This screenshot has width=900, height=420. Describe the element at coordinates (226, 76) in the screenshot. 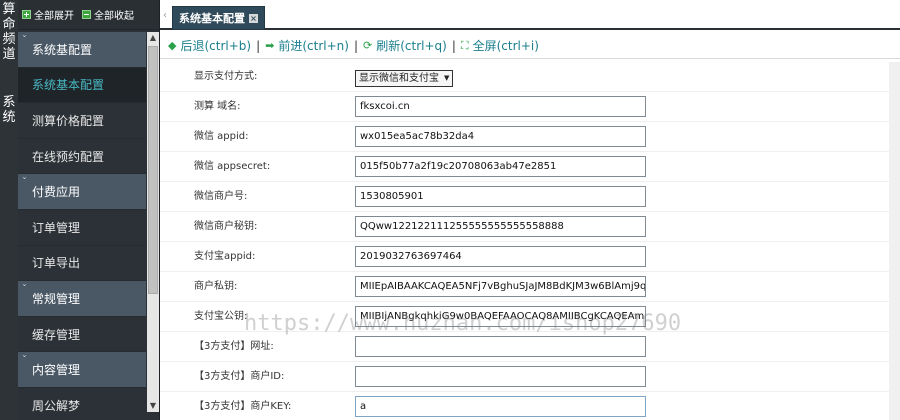

I see `payment-display-label: 显示支付方式:` at that location.